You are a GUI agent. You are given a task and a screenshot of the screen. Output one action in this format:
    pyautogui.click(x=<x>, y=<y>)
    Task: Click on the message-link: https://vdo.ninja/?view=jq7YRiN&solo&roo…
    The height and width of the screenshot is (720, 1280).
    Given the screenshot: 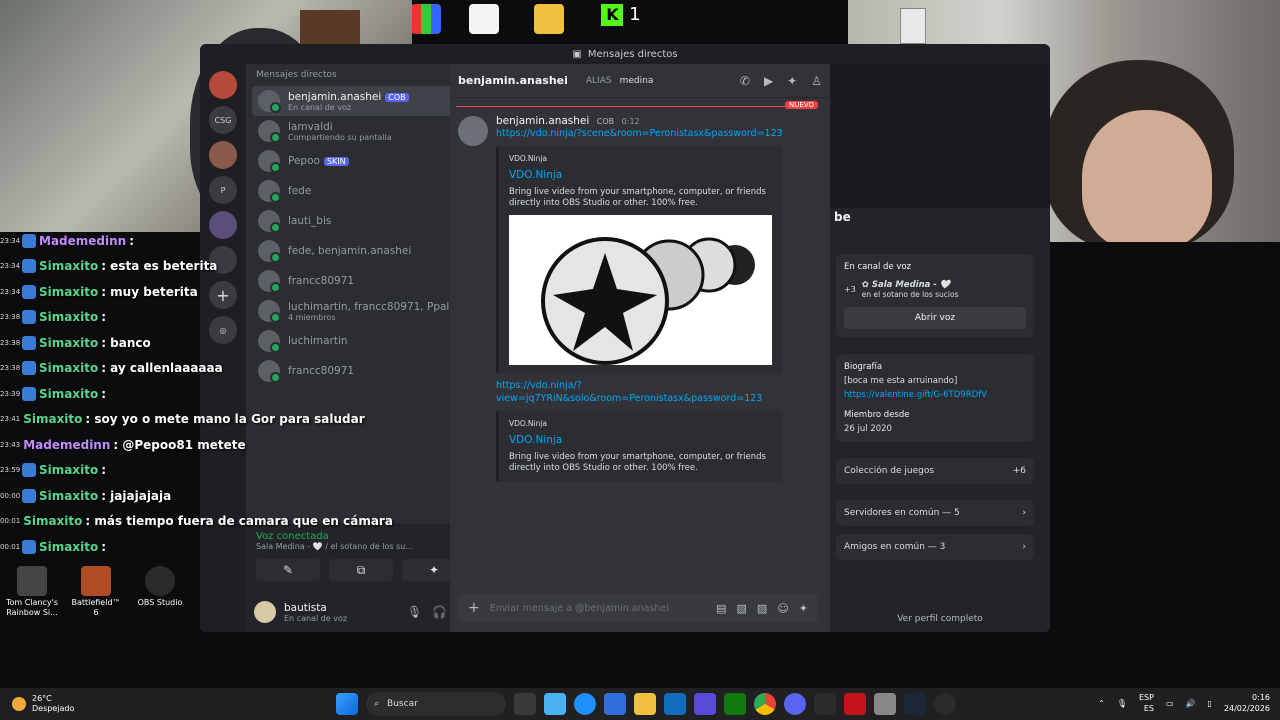 What is the action you would take?
    pyautogui.click(x=657, y=392)
    